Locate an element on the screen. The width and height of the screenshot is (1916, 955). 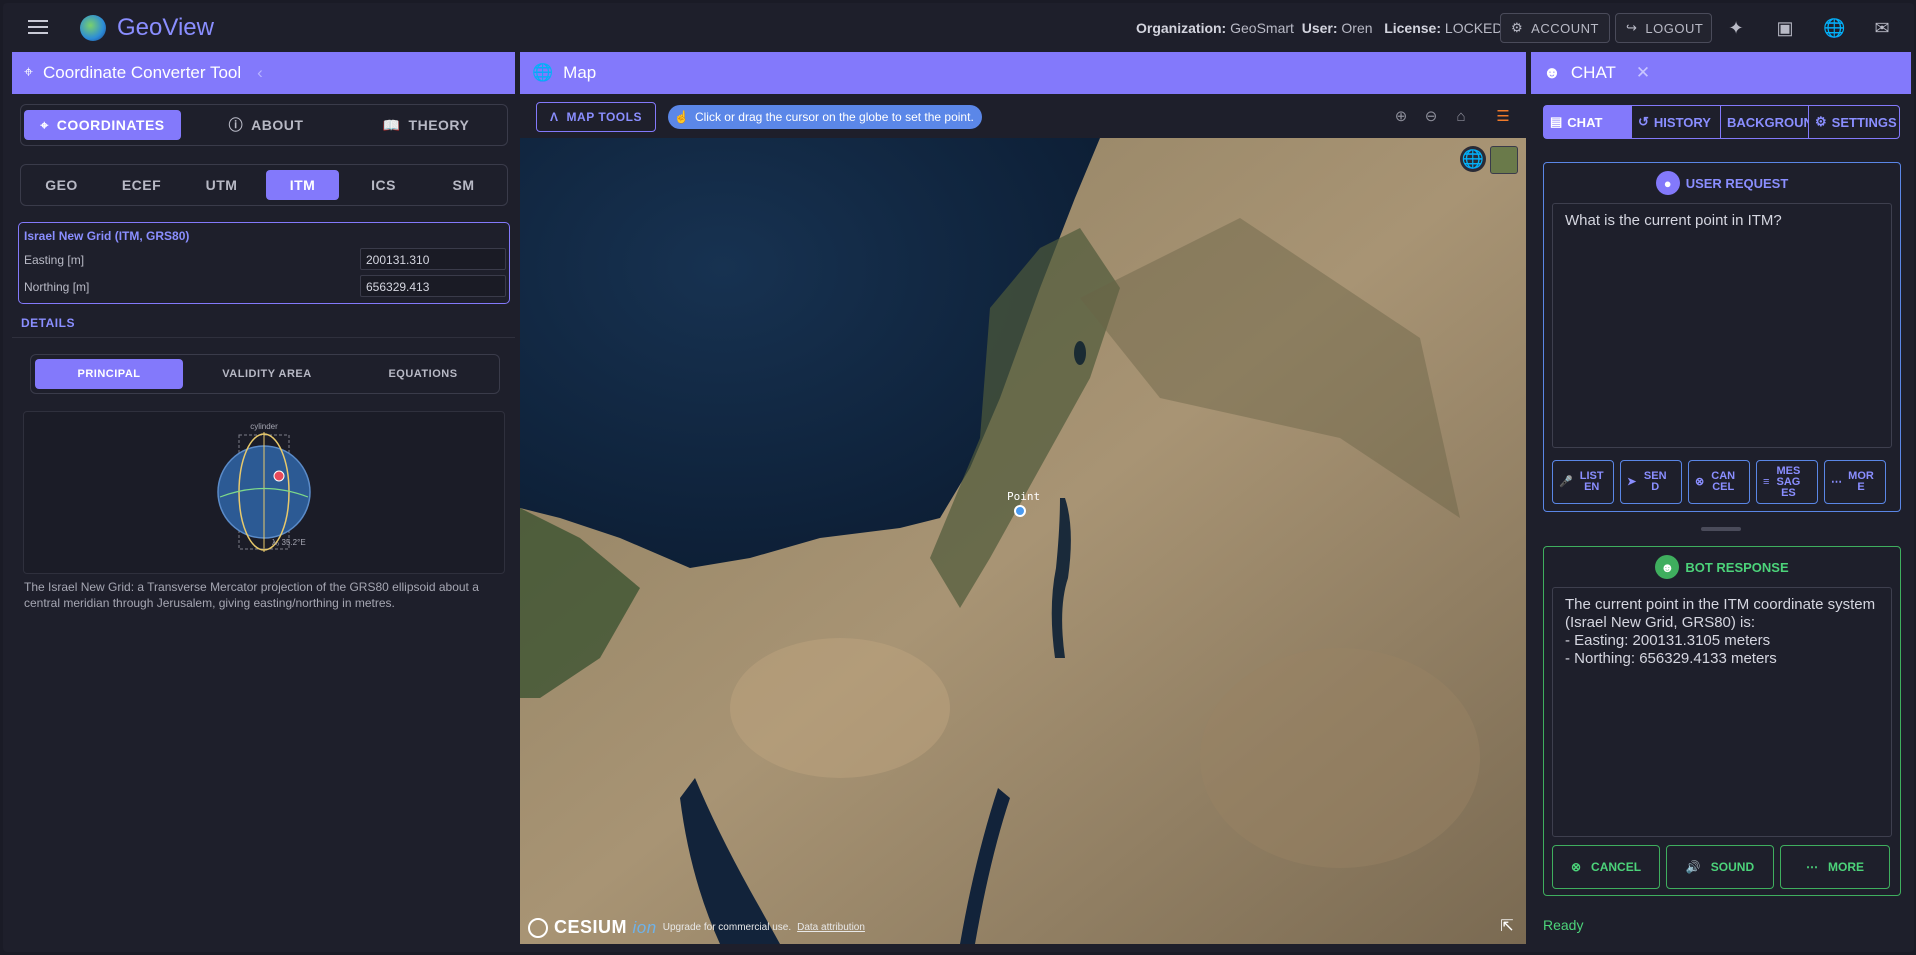
tab-ecef: ECEF is located at coordinates (141, 185).